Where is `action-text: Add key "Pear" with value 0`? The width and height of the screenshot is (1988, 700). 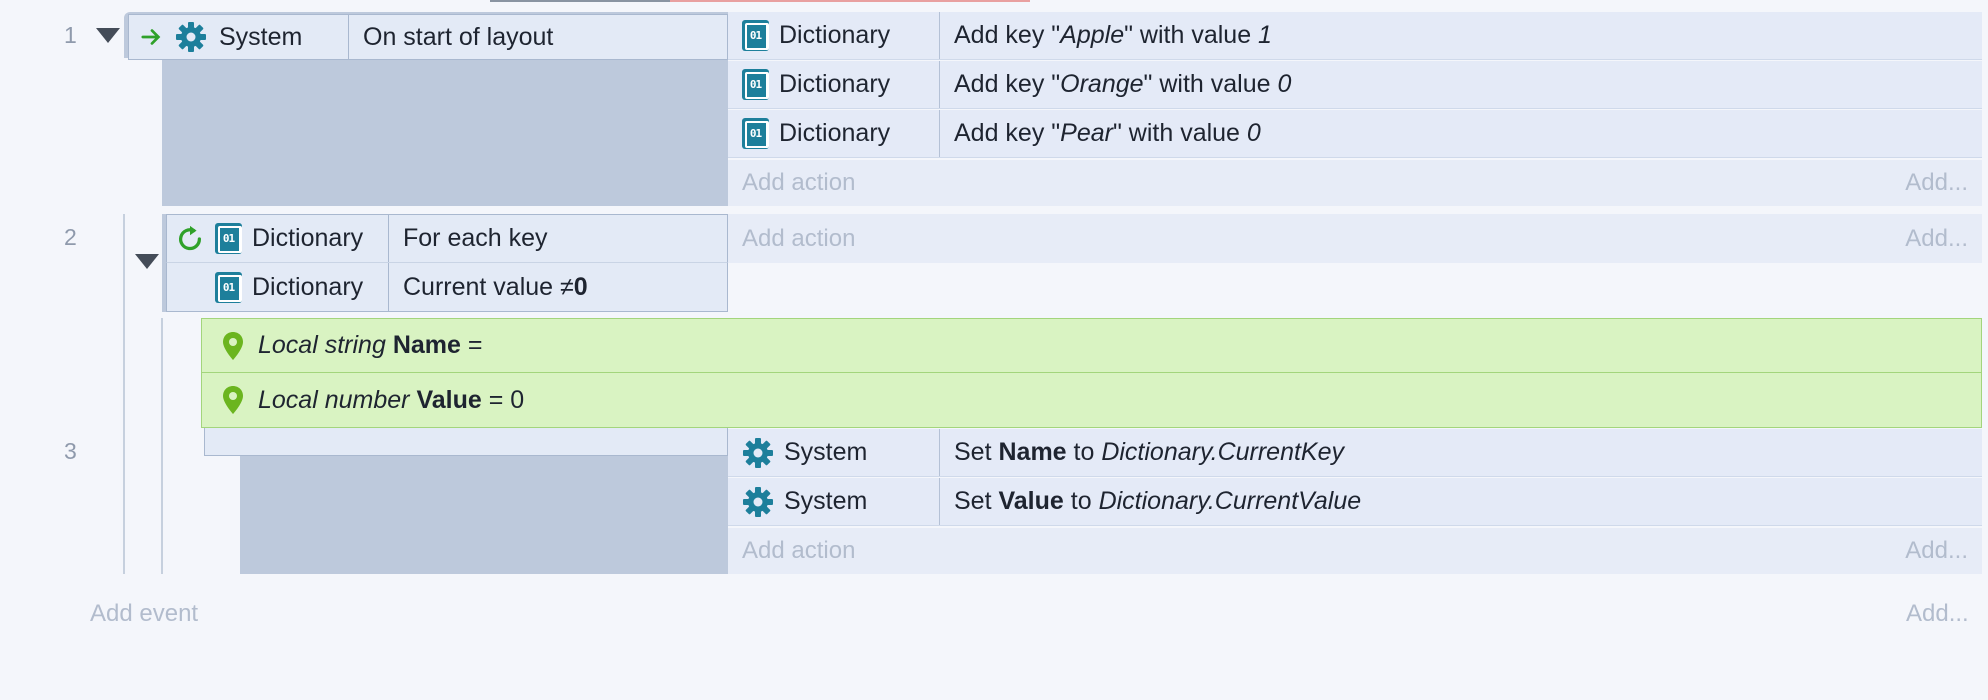 action-text: Add key "Pear" with value 0 is located at coordinates (1107, 133).